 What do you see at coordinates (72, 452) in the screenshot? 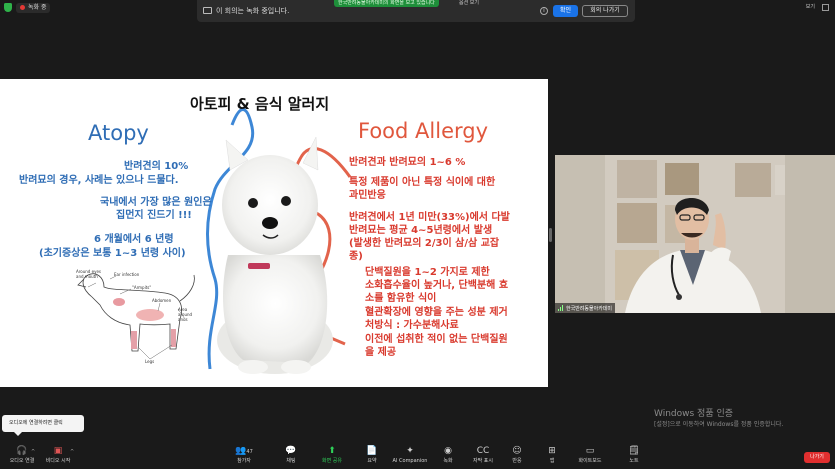
I see `video-options-chevron-icon: ^` at bounding box center [72, 452].